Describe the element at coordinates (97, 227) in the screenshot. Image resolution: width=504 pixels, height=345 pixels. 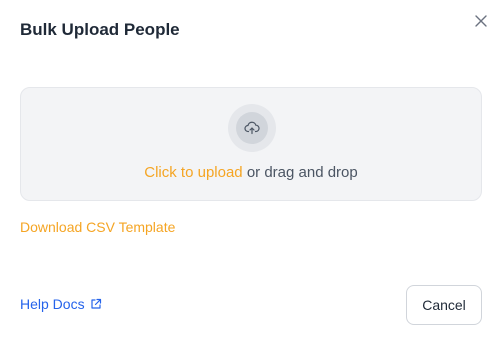
I see `download-csv-template-link: Download CSV Template` at that location.